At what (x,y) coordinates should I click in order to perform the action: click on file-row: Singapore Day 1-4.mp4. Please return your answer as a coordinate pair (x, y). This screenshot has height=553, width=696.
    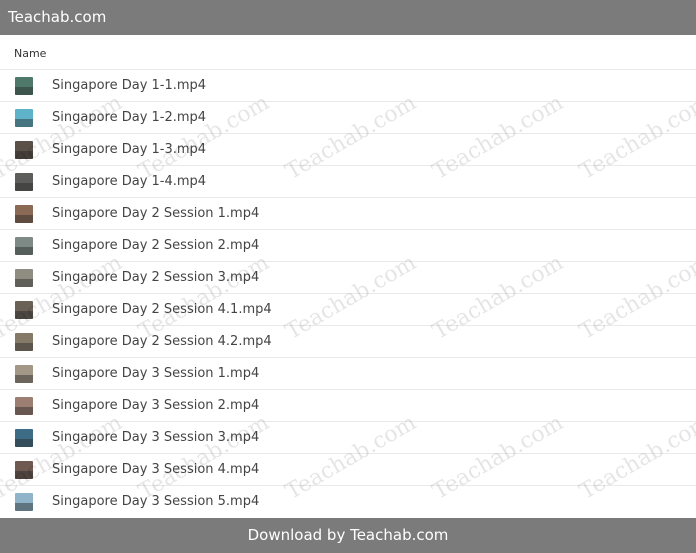
    Looking at the image, I should click on (348, 182).